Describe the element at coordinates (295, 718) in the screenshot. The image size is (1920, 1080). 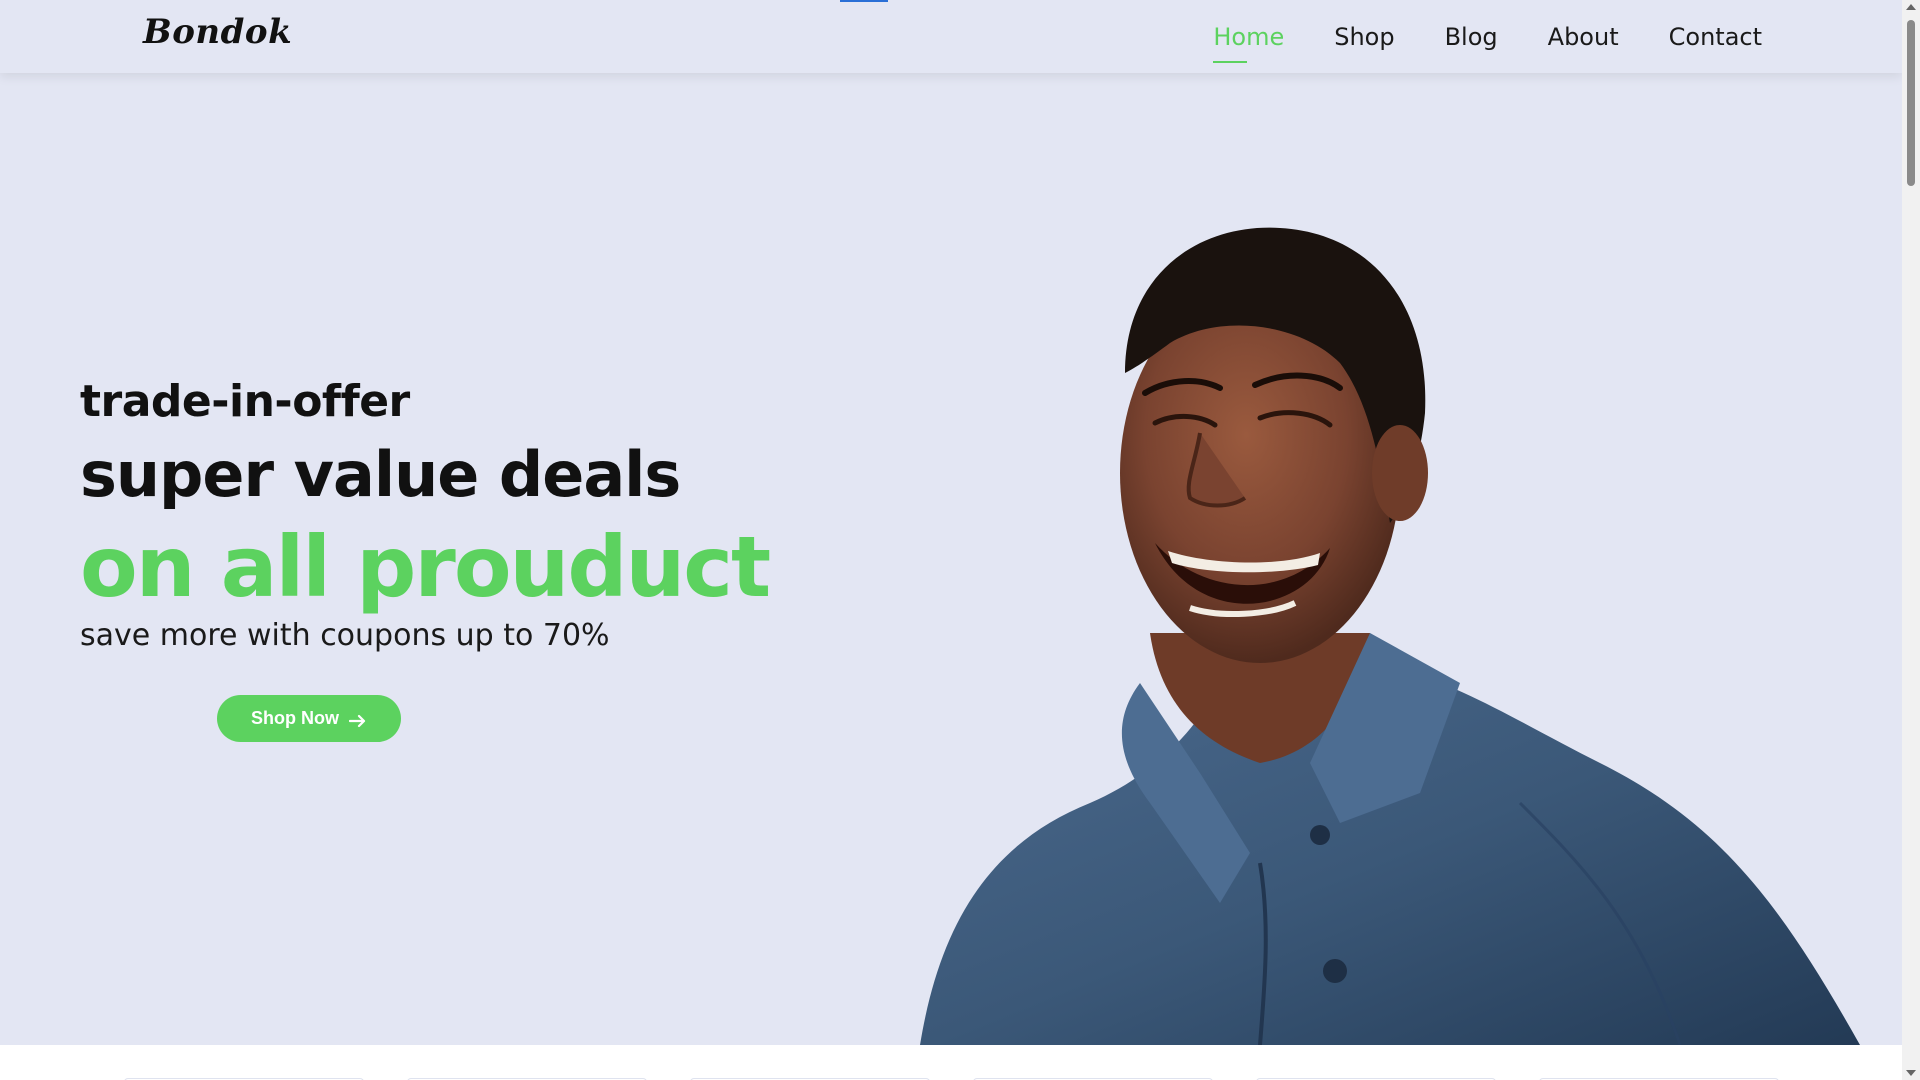
I see `shop-now-label: Shop Now` at that location.